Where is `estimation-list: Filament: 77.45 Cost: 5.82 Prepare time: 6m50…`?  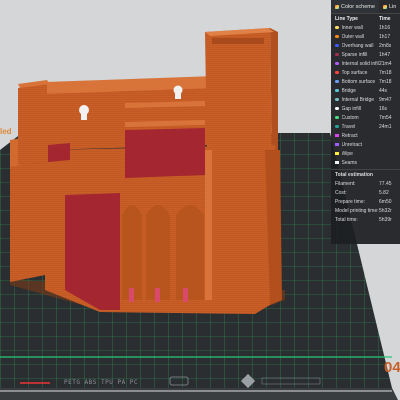
estimation-list: Filament: 77.45 Cost: 5.82 Prepare time: 6m50… is located at coordinates (365, 201).